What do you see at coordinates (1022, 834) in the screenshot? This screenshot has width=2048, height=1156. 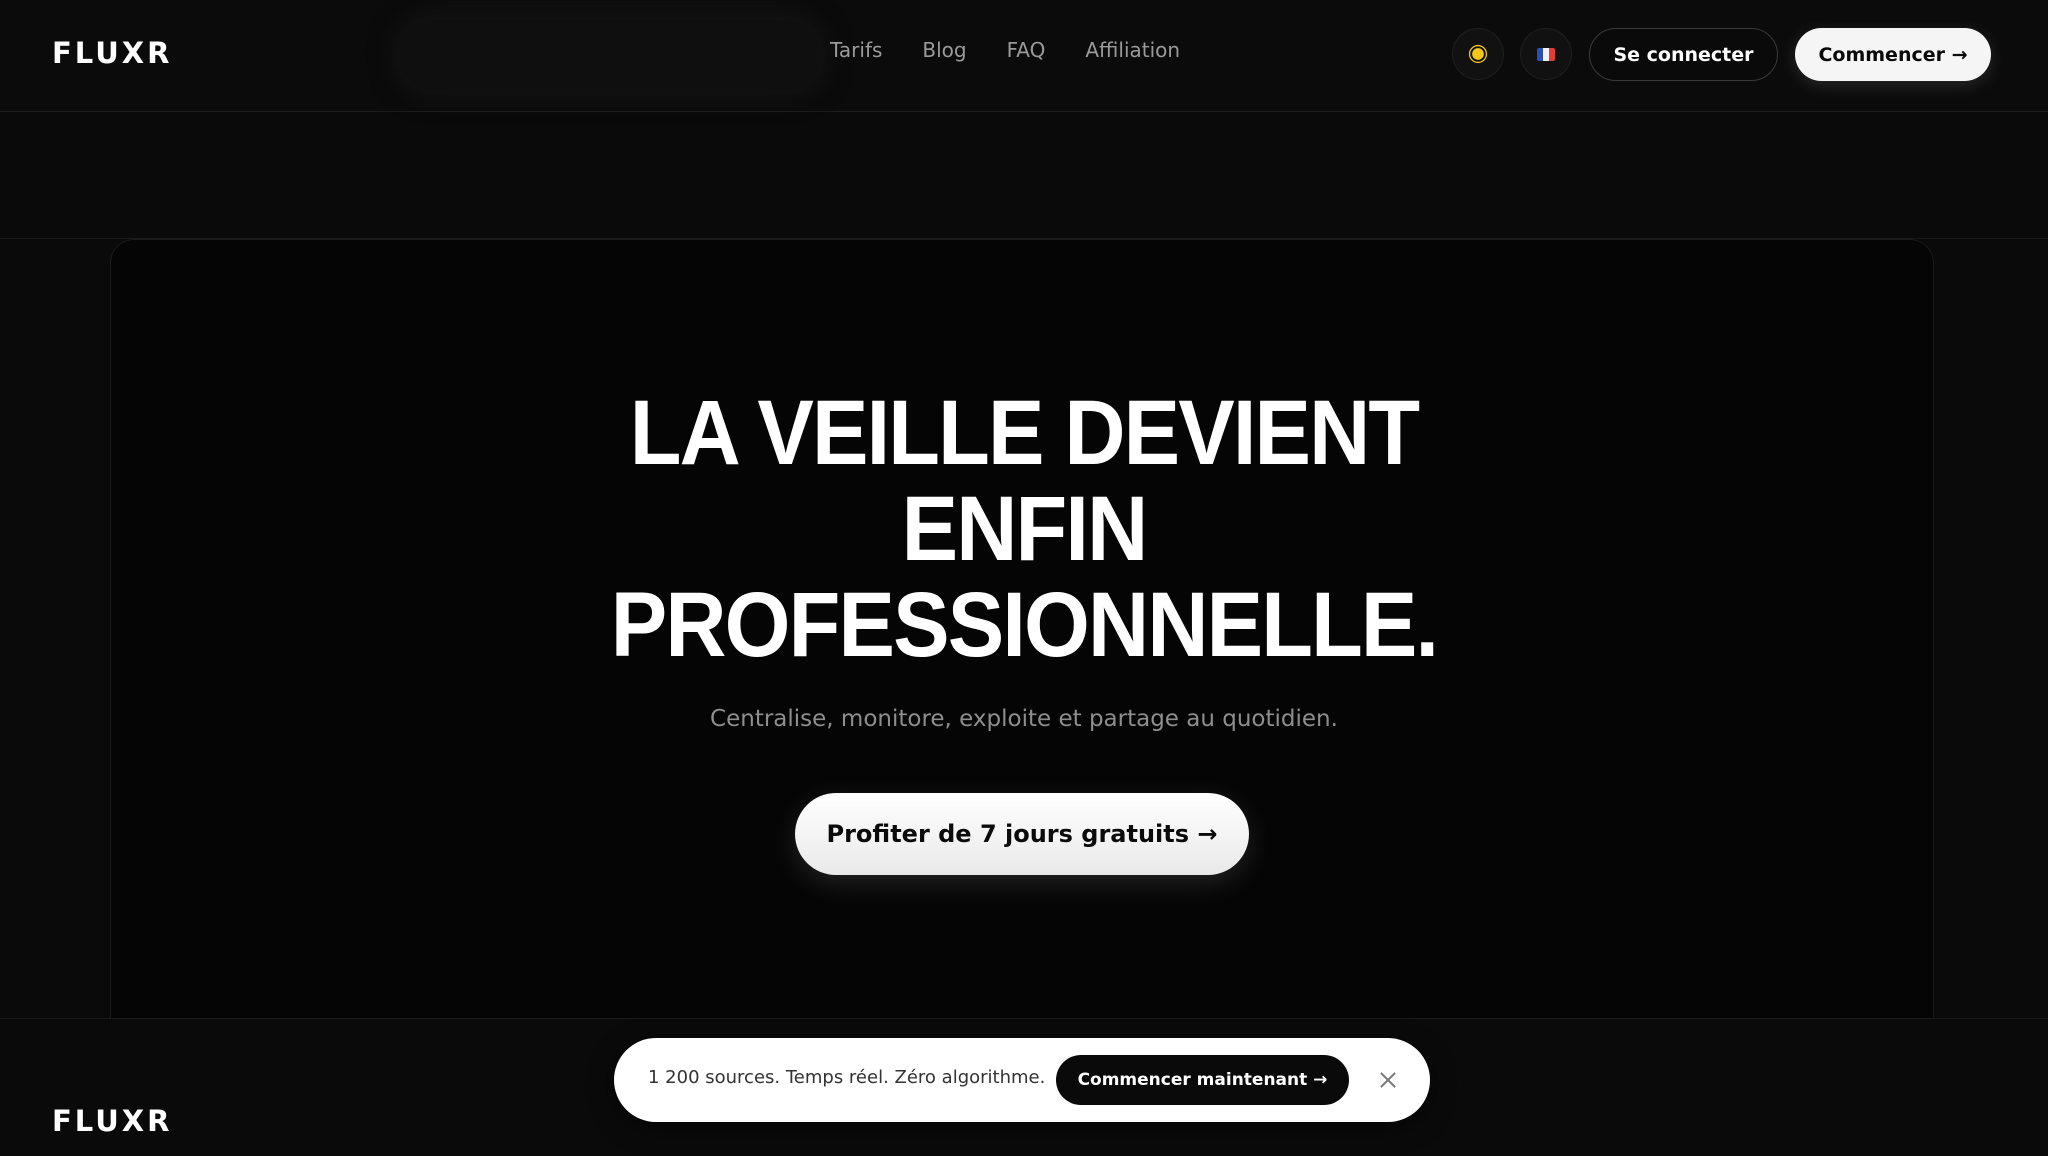 I see `free-trial-button: Profiter de 7 jours gratuits →` at bounding box center [1022, 834].